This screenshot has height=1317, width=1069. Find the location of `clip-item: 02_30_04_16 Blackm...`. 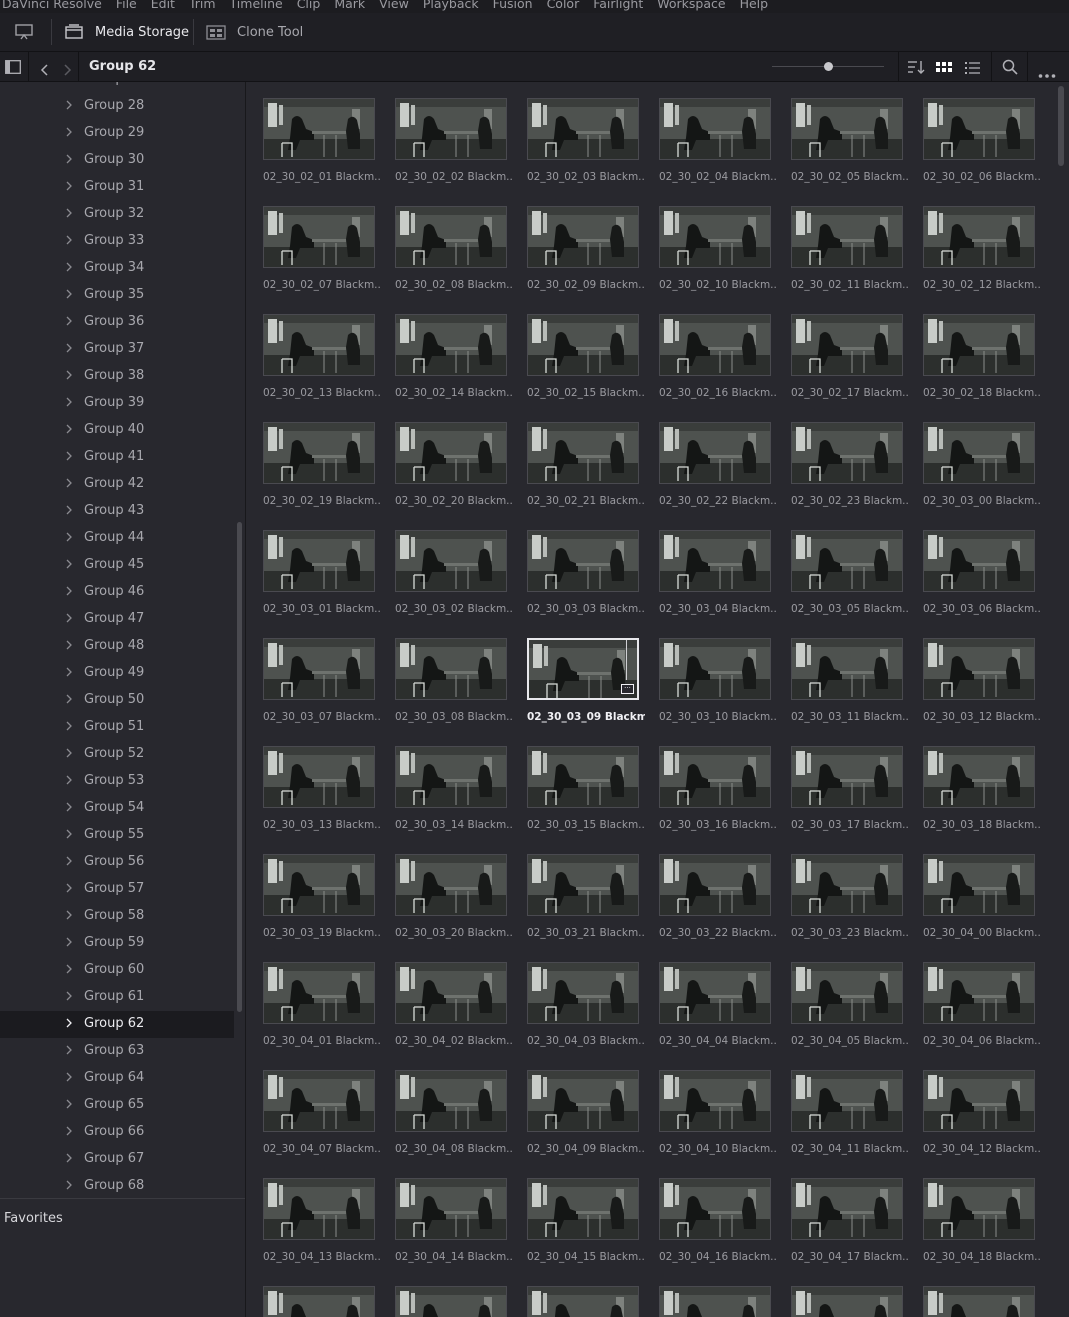

clip-item: 02_30_04_16 Blackm... is located at coordinates (710, 1212).